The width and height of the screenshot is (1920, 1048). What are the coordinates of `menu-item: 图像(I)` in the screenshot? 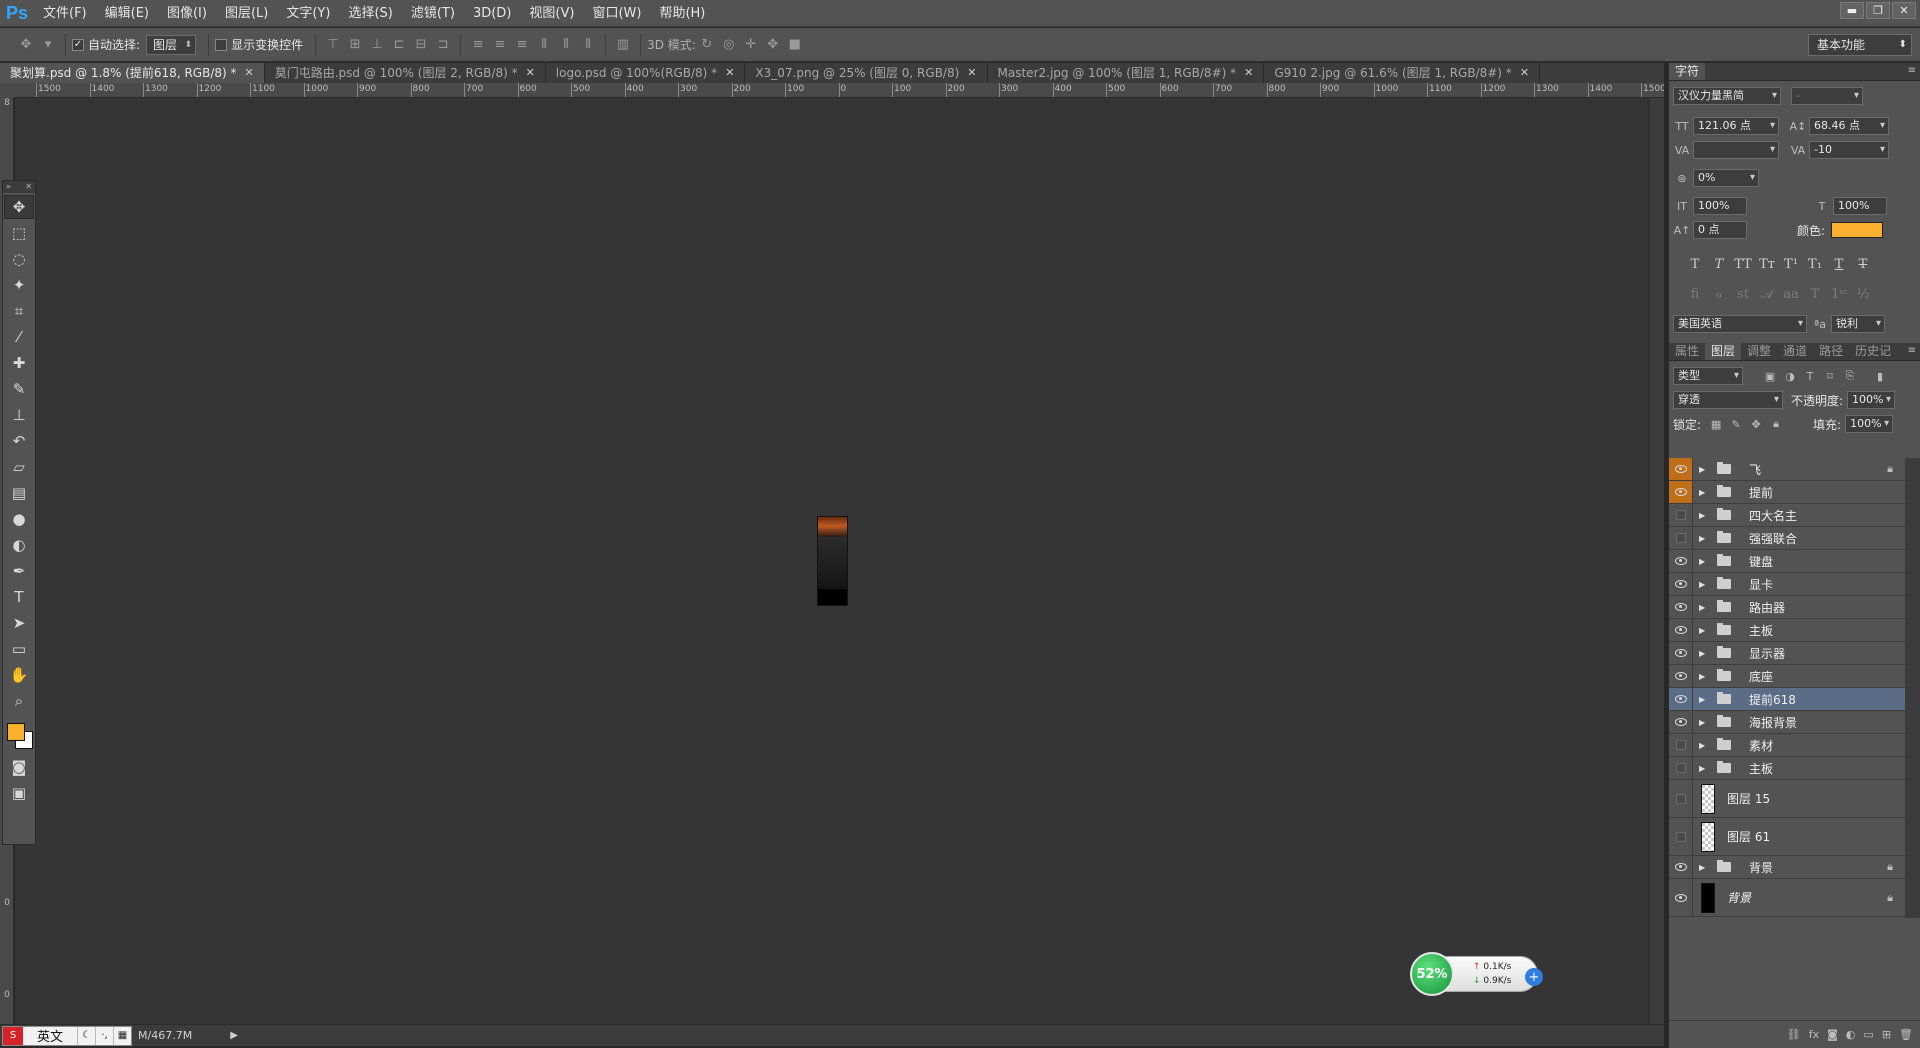 It's located at (187, 13).